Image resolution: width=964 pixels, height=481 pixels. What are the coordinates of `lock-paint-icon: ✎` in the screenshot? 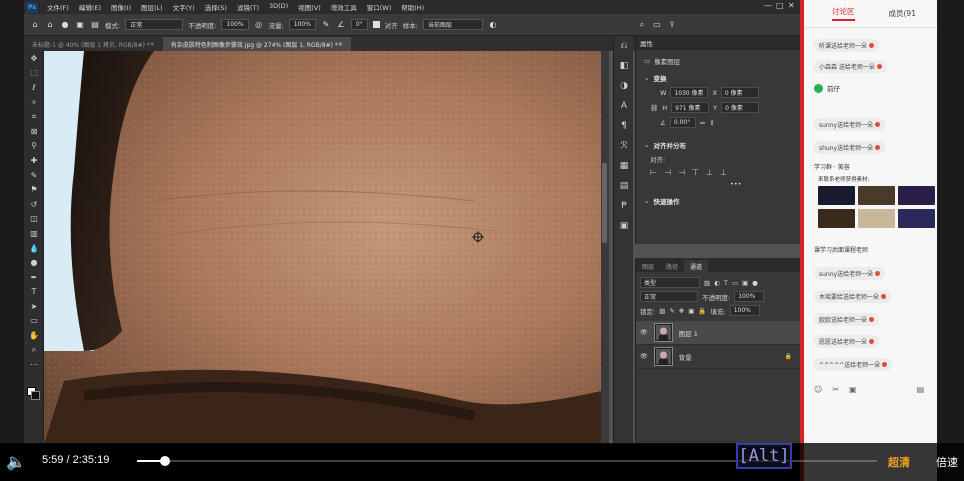 It's located at (671, 311).